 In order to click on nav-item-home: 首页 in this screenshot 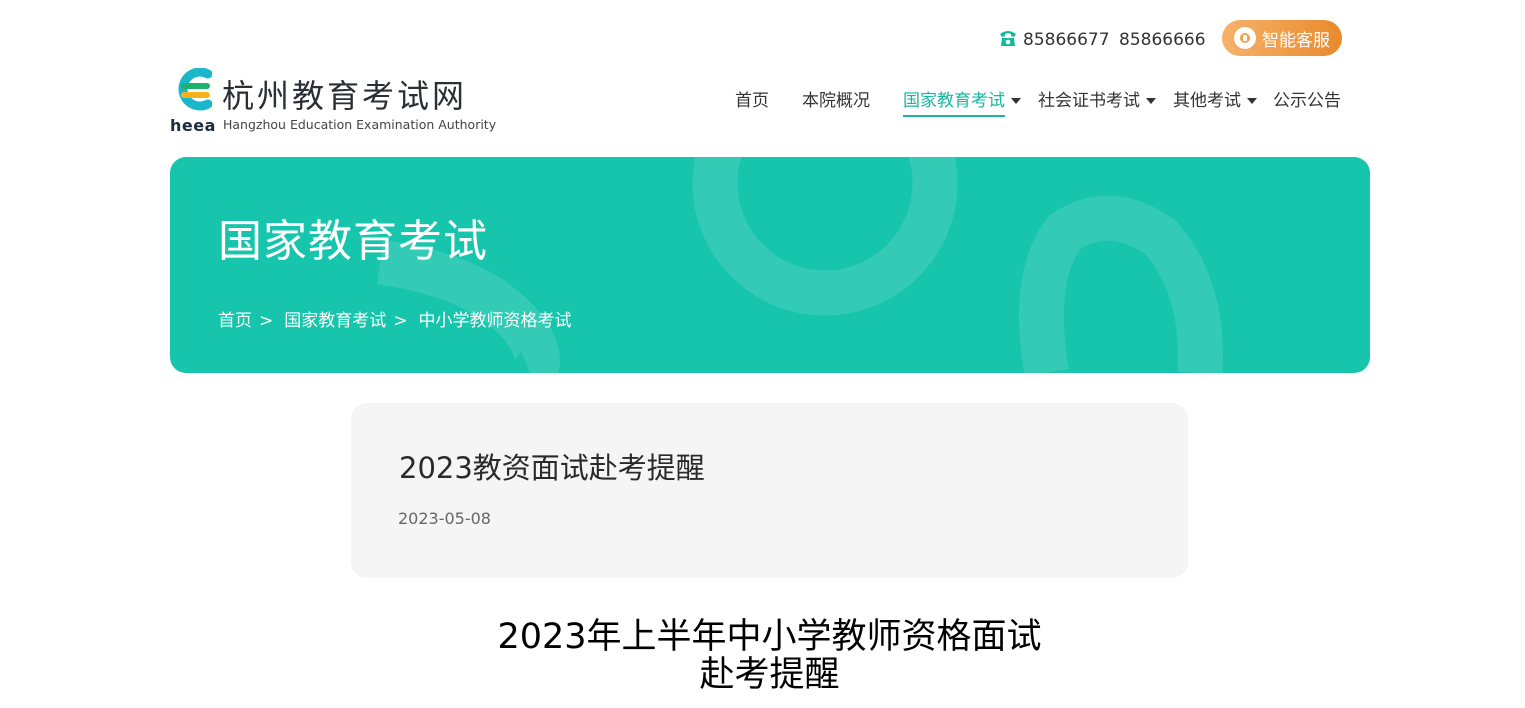, I will do `click(752, 101)`.